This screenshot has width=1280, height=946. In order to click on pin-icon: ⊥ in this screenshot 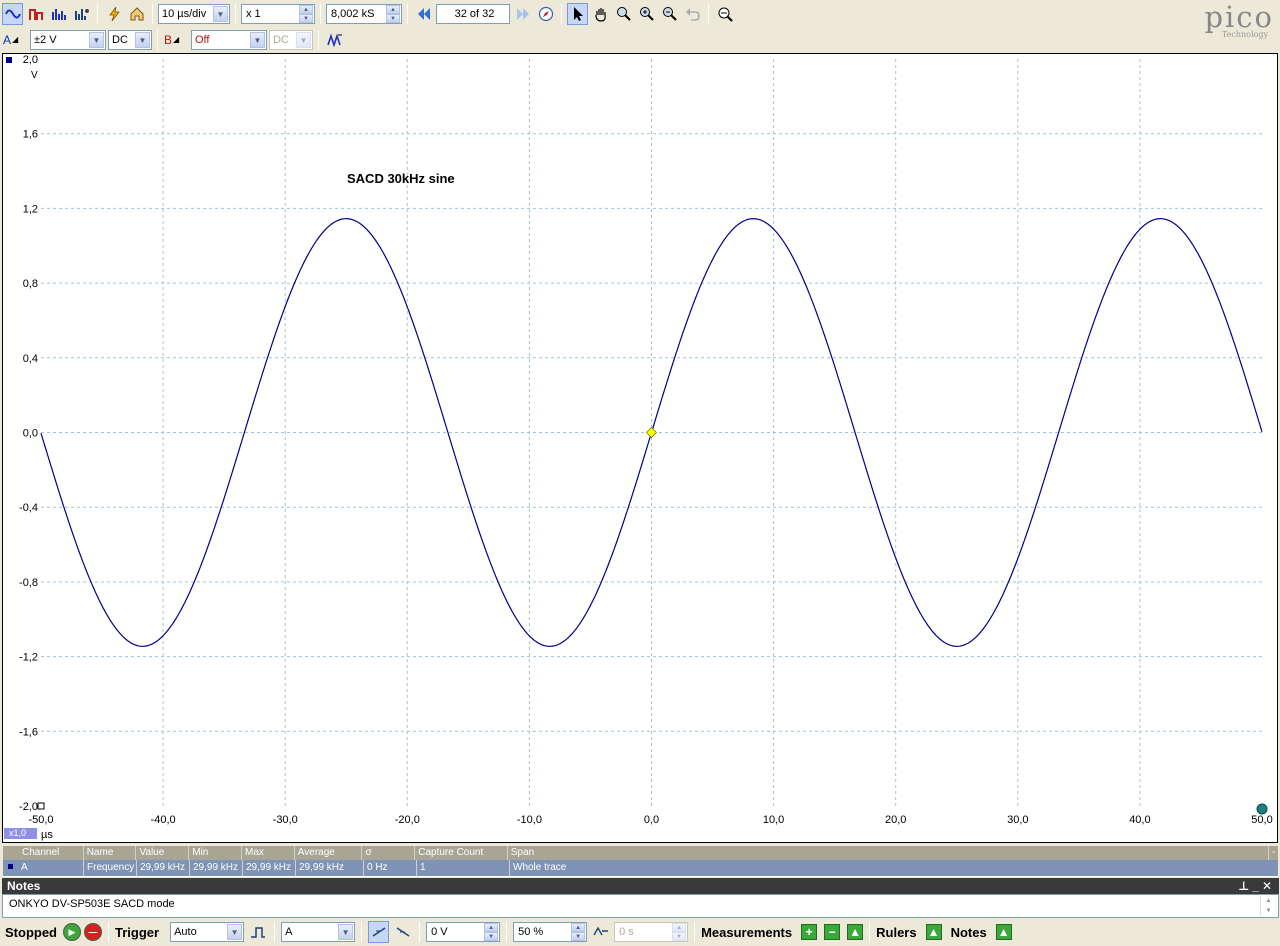, I will do `click(1245, 886)`.